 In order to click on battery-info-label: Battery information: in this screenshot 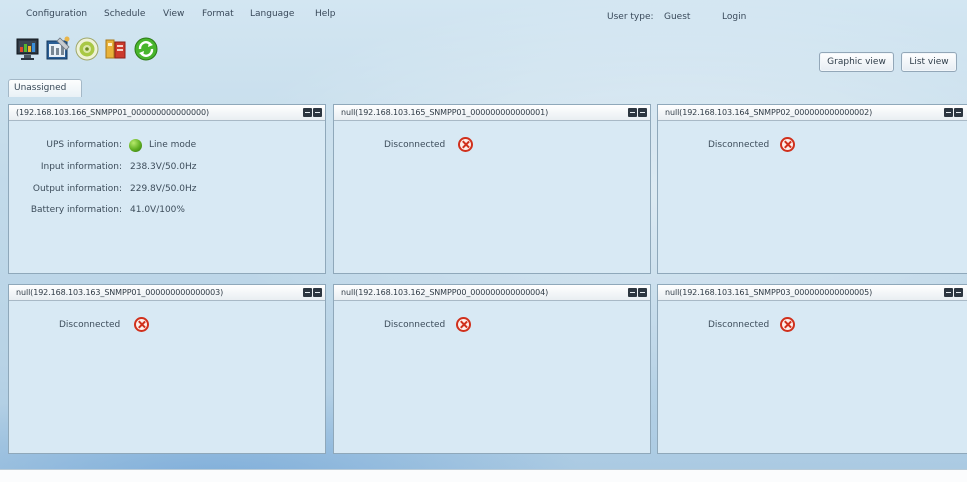, I will do `click(76, 210)`.